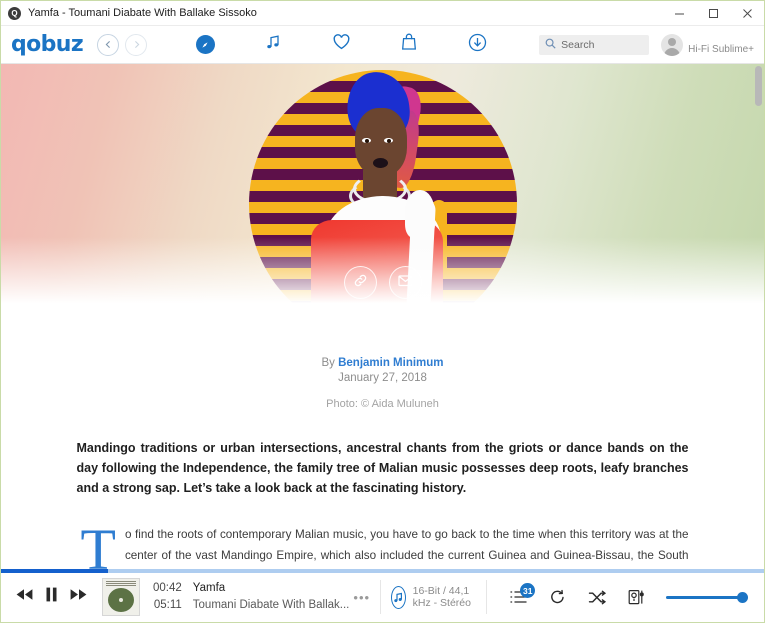 Image resolution: width=765 pixels, height=623 pixels. Describe the element at coordinates (441, 597) in the screenshot. I see `quality-label: 16-Bit / 44,1 kHz - Stéréo` at that location.